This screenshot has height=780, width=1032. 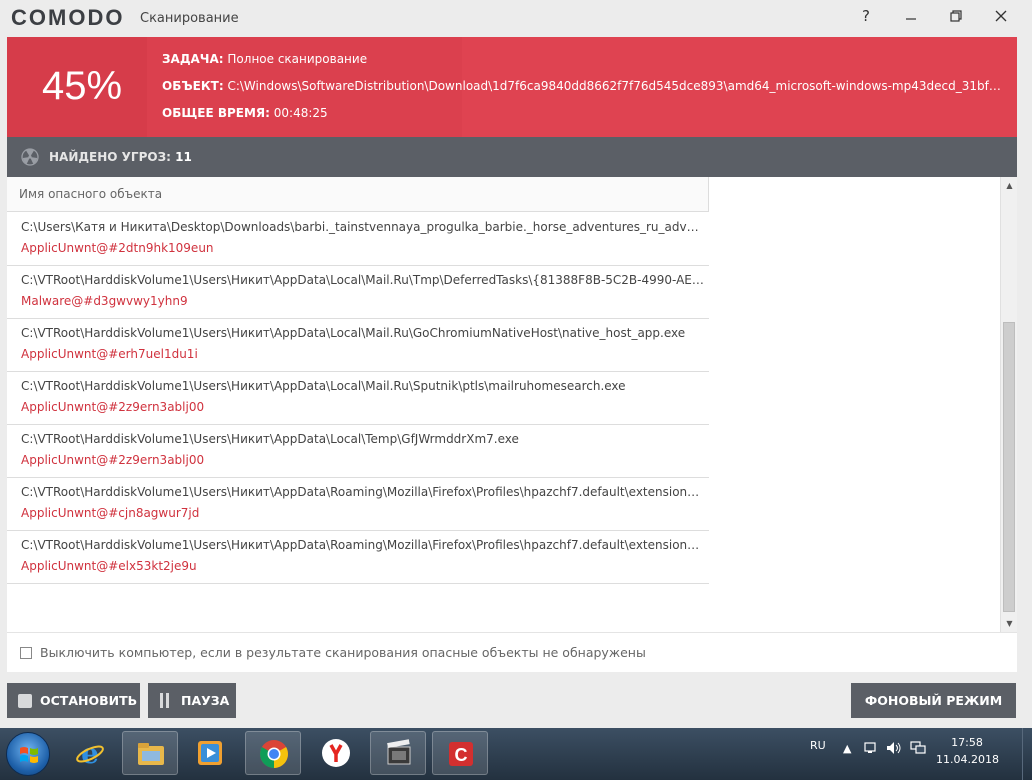 What do you see at coordinates (866, 16) in the screenshot?
I see `help-button: ?` at bounding box center [866, 16].